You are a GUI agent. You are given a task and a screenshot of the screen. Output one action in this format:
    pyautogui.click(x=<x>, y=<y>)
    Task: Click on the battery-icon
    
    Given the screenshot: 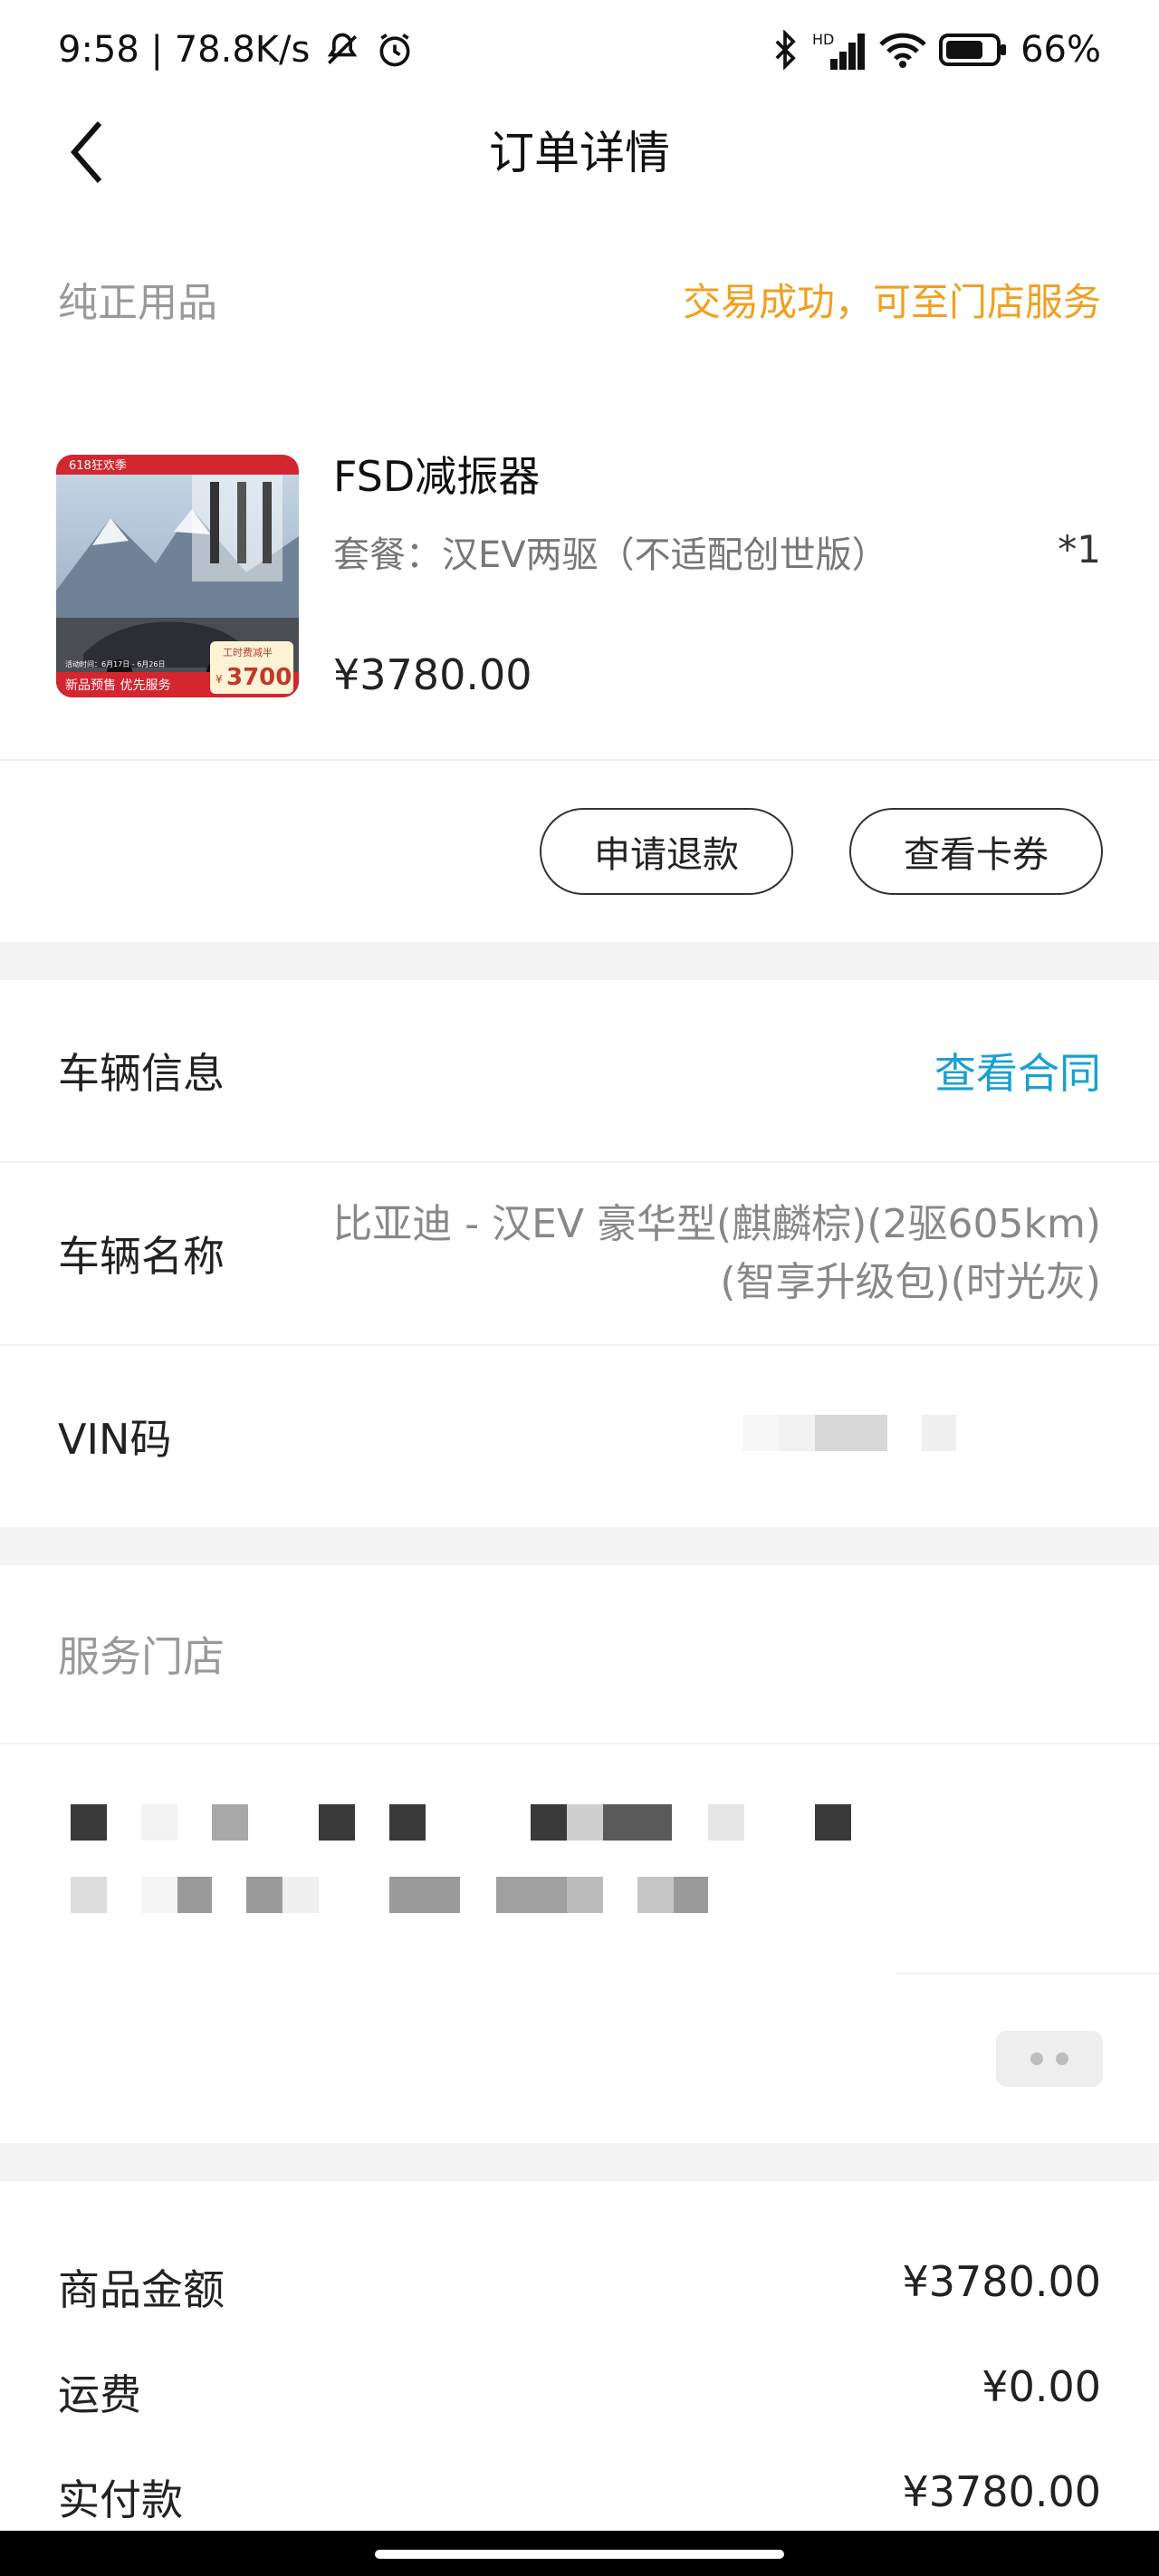 What is the action you would take?
    pyautogui.click(x=974, y=50)
    